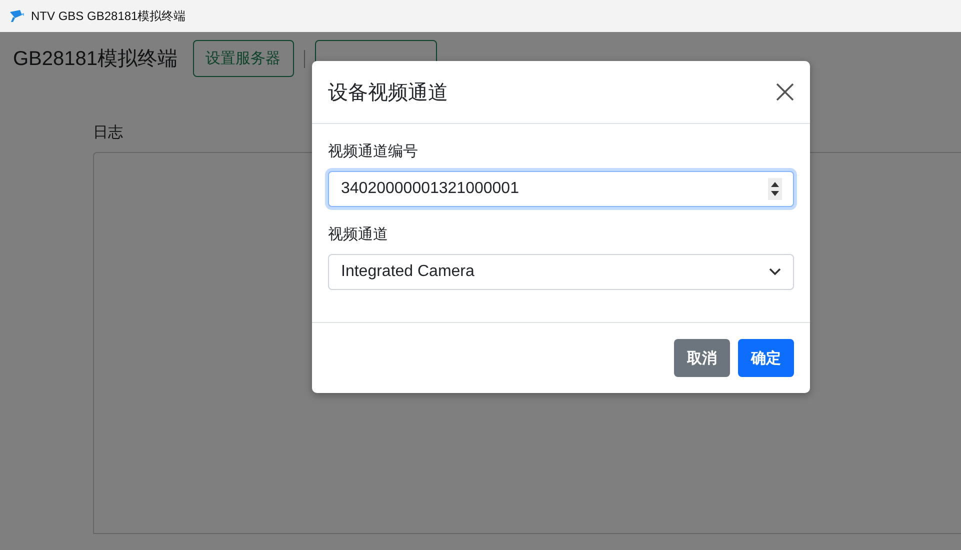 This screenshot has height=550, width=961. What do you see at coordinates (17, 16) in the screenshot?
I see `camera-icon` at bounding box center [17, 16].